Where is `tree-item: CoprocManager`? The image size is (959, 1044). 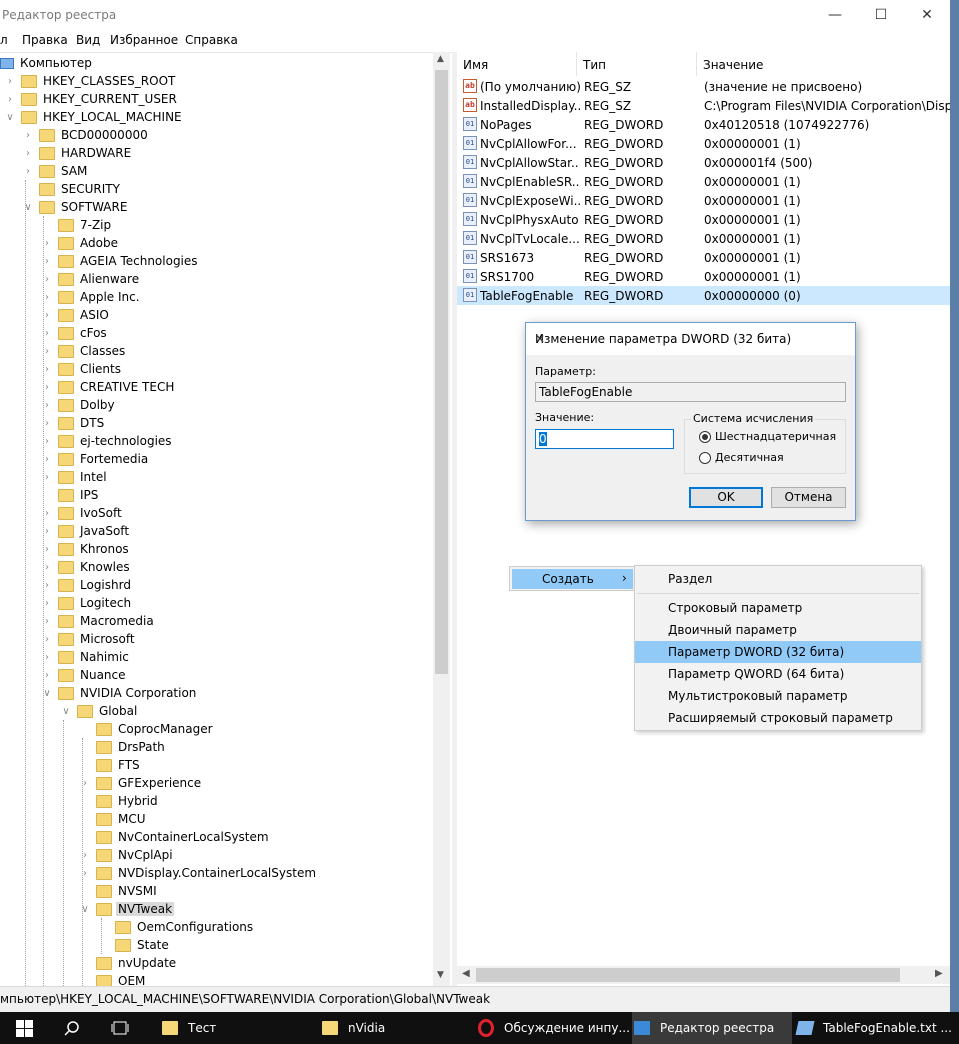 tree-item: CoprocManager is located at coordinates (147, 729).